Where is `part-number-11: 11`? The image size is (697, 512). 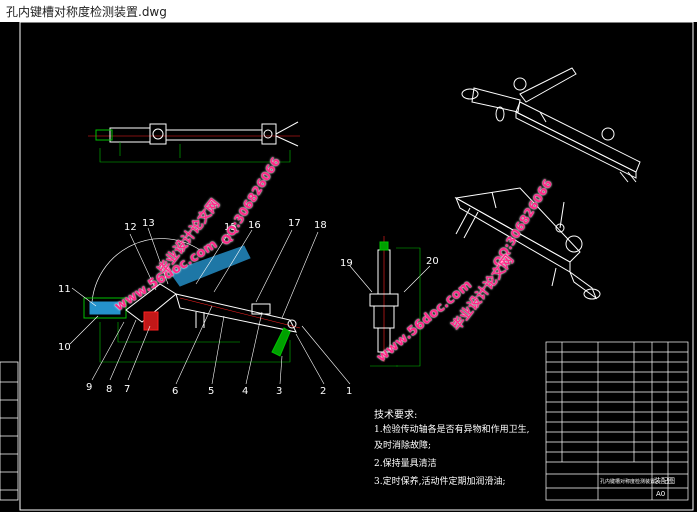 part-number-11: 11 is located at coordinates (64, 289).